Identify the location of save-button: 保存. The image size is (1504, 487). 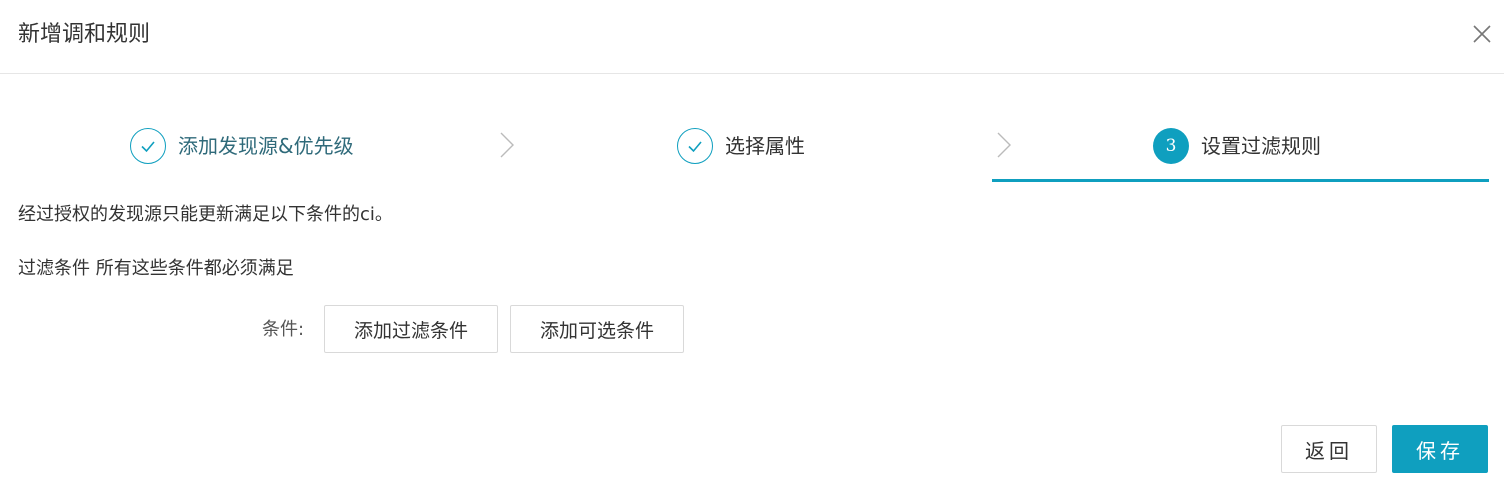
(1440, 449).